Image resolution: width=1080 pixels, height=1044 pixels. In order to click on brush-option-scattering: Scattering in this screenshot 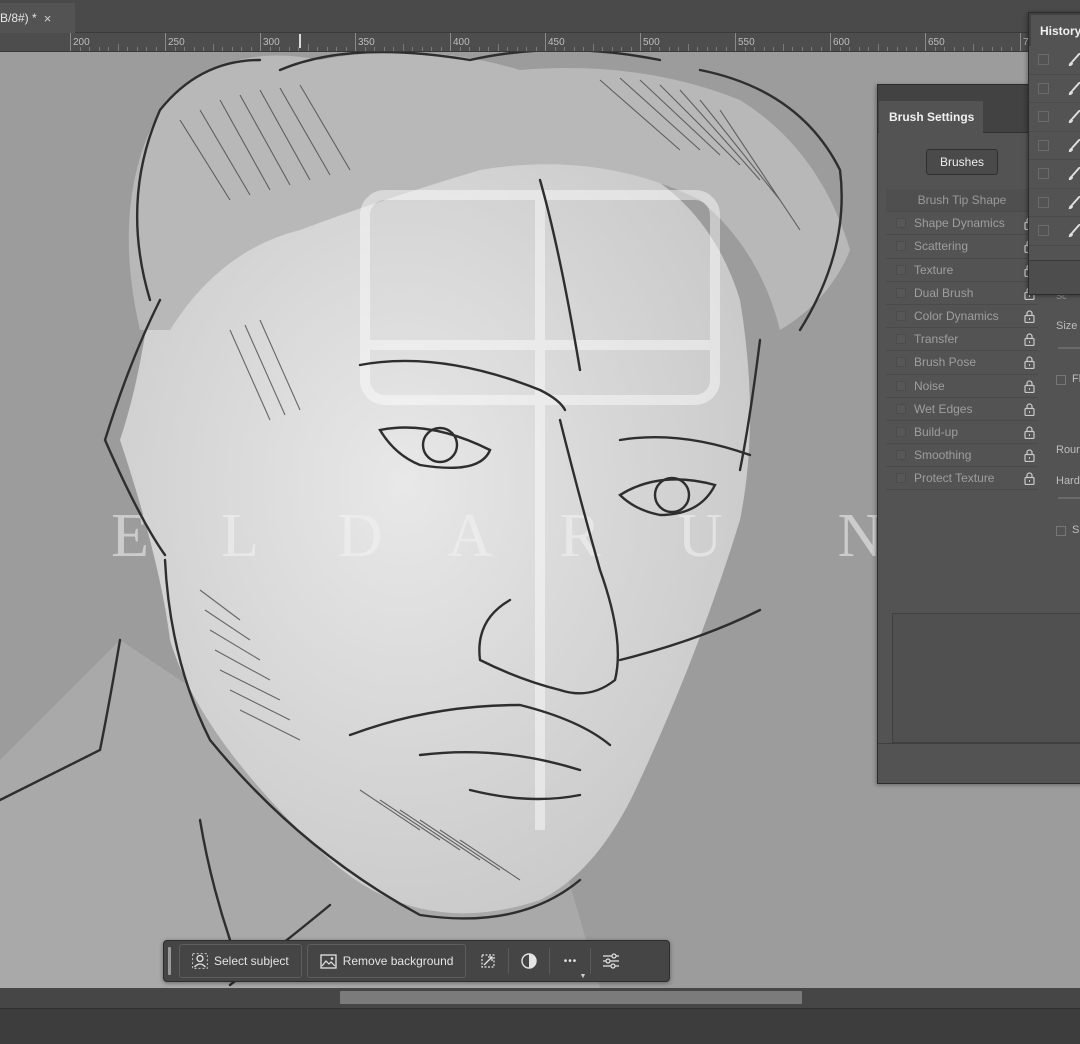, I will do `click(962, 247)`.